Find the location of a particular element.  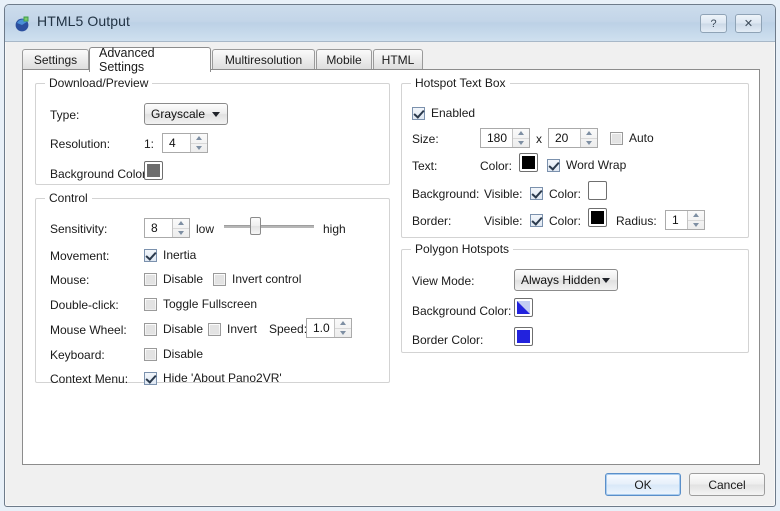

close-button: ✕ is located at coordinates (748, 23).